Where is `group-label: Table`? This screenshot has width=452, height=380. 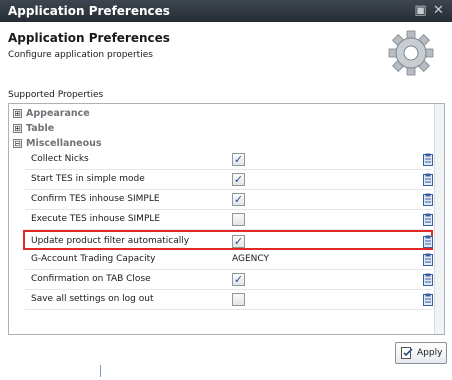 group-label: Table is located at coordinates (40, 128).